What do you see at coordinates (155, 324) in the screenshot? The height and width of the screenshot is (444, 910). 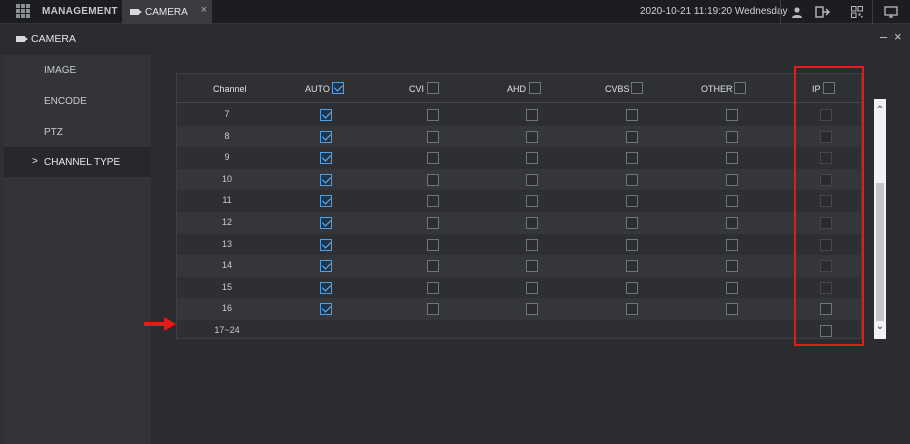 I see `red-arrow-icon` at bounding box center [155, 324].